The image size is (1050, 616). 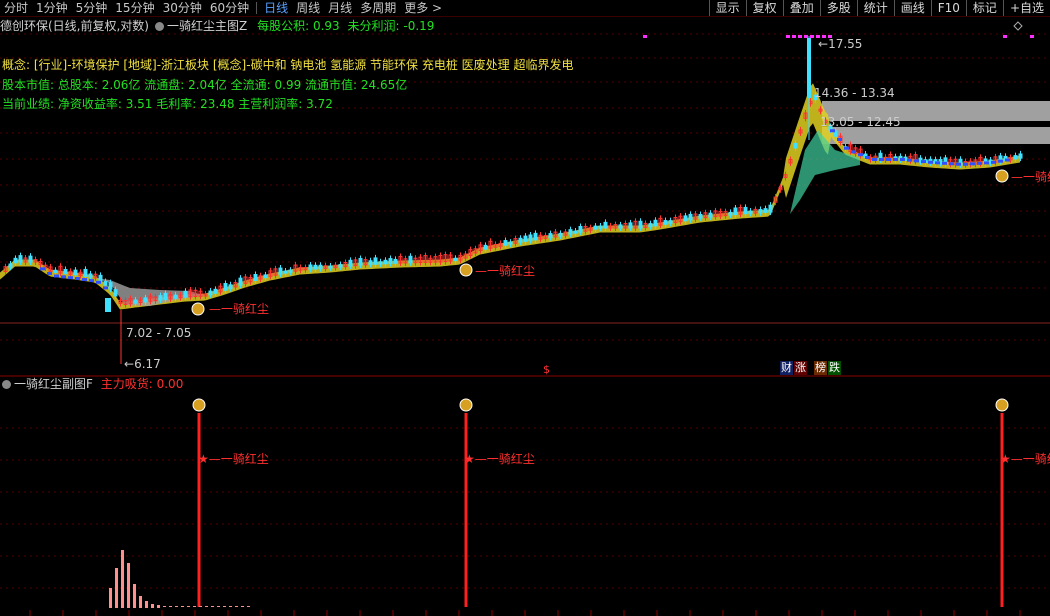 What do you see at coordinates (1018, 26) in the screenshot?
I see `diamond-icon` at bounding box center [1018, 26].